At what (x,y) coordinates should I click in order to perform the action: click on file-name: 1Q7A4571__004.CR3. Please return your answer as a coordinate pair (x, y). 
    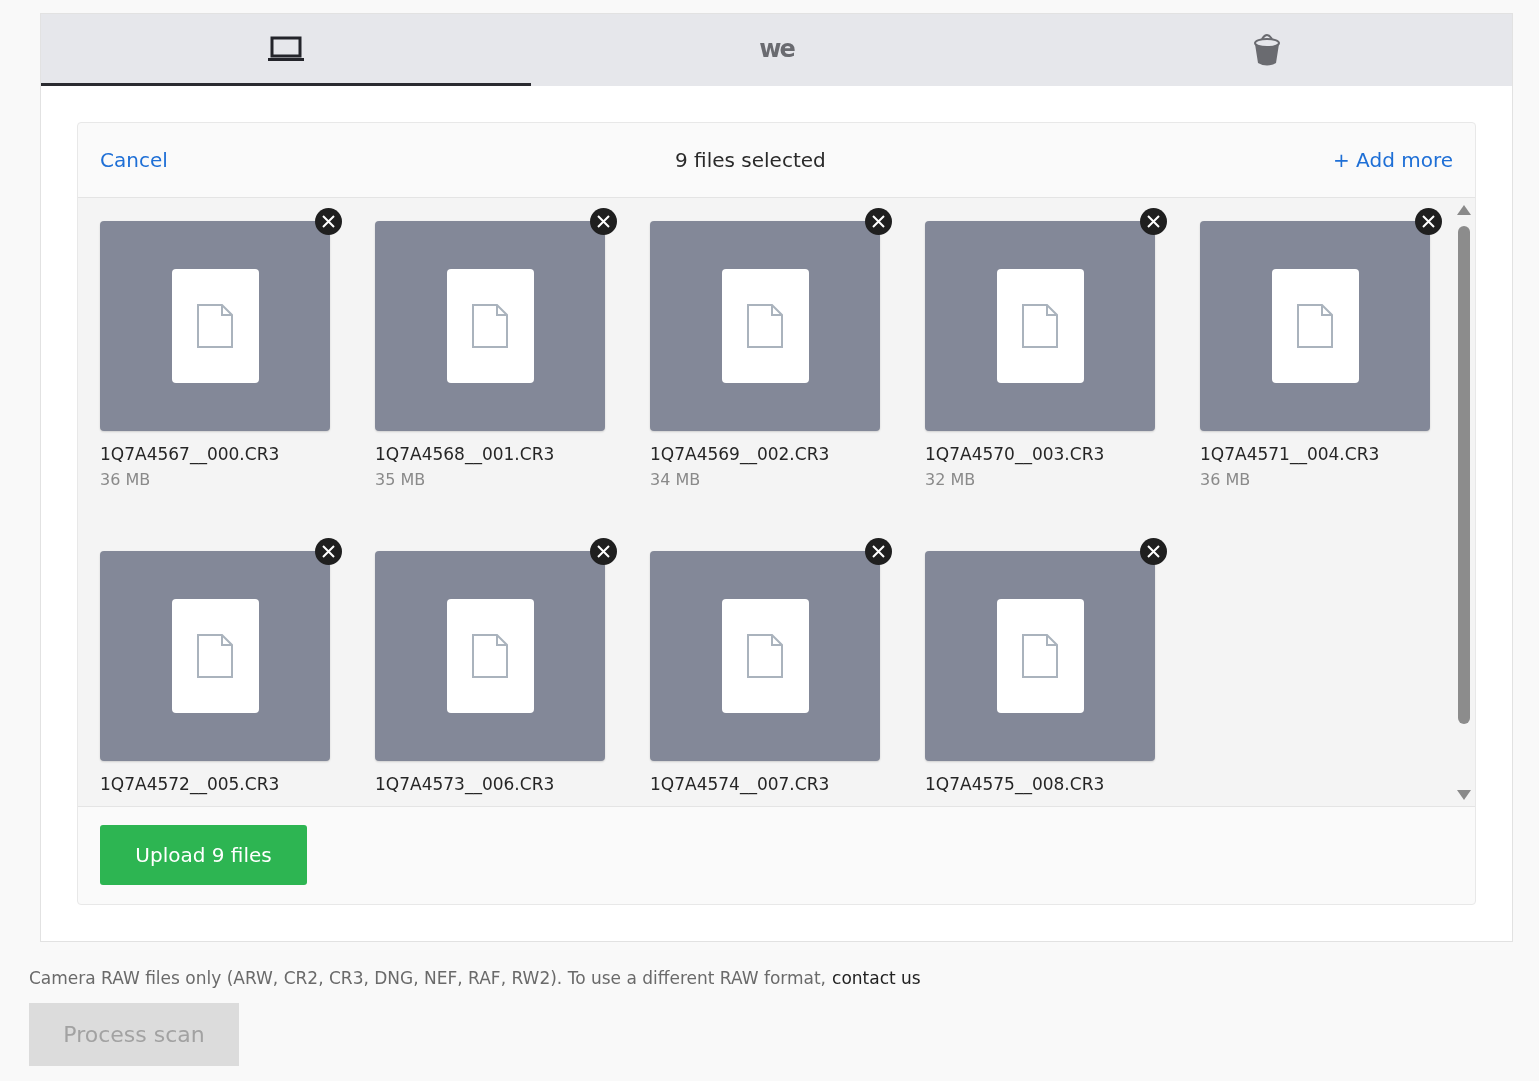
    Looking at the image, I should click on (1290, 454).